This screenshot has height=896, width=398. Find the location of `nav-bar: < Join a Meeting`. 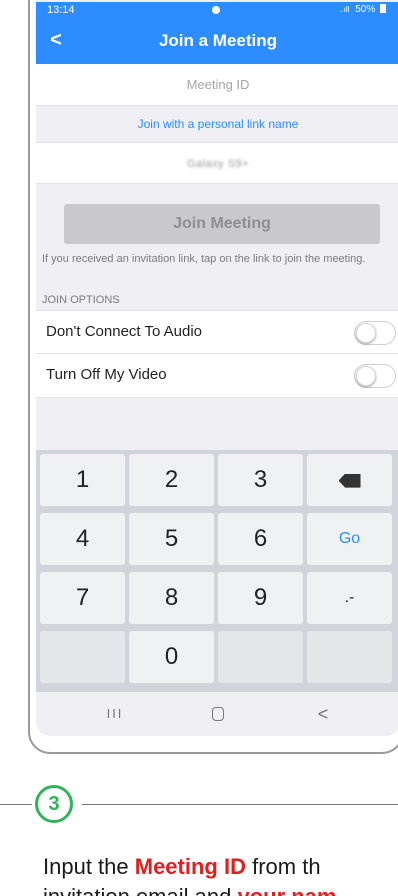

nav-bar: < Join a Meeting is located at coordinates (217, 42).